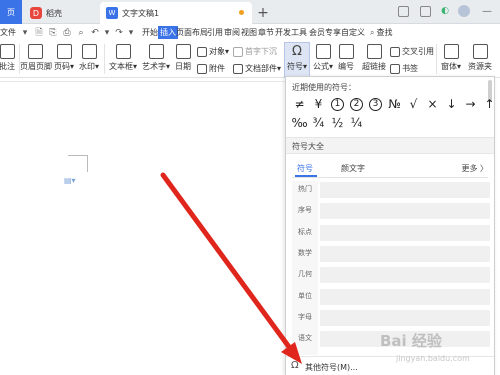 The width and height of the screenshot is (500, 375). Describe the element at coordinates (372, 32) in the screenshot. I see `search-icon: ⌕` at that location.